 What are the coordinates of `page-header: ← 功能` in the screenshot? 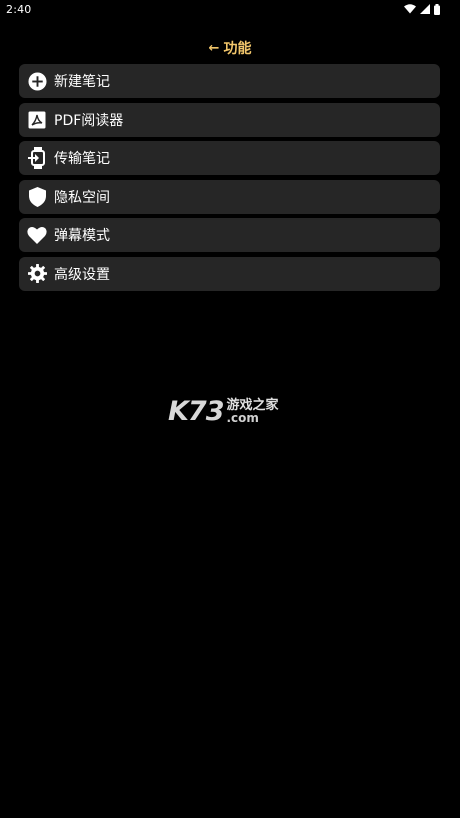 It's located at (230, 48).